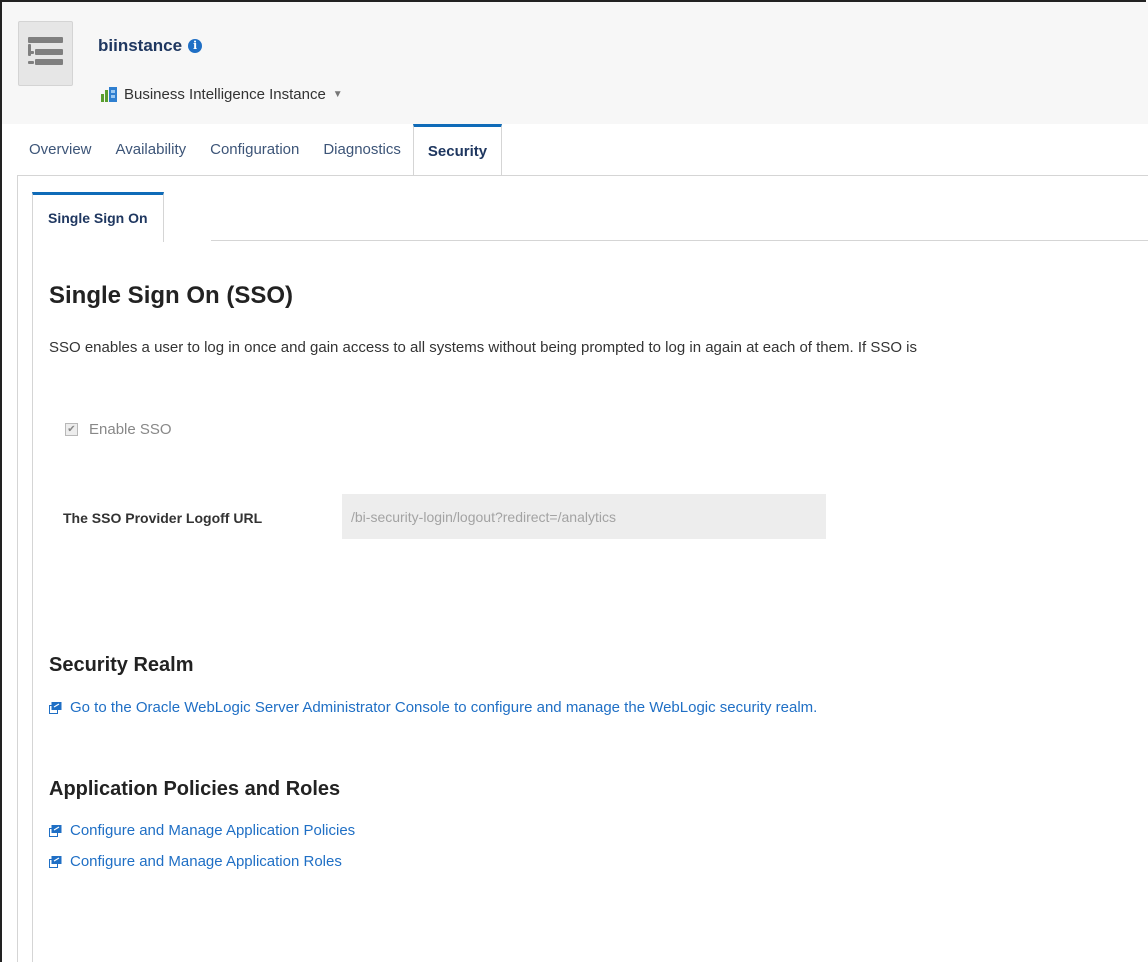 This screenshot has height=962, width=1148. Describe the element at coordinates (206, 861) in the screenshot. I see `app-roles-link-text: Configure and Manage Application Roles` at that location.